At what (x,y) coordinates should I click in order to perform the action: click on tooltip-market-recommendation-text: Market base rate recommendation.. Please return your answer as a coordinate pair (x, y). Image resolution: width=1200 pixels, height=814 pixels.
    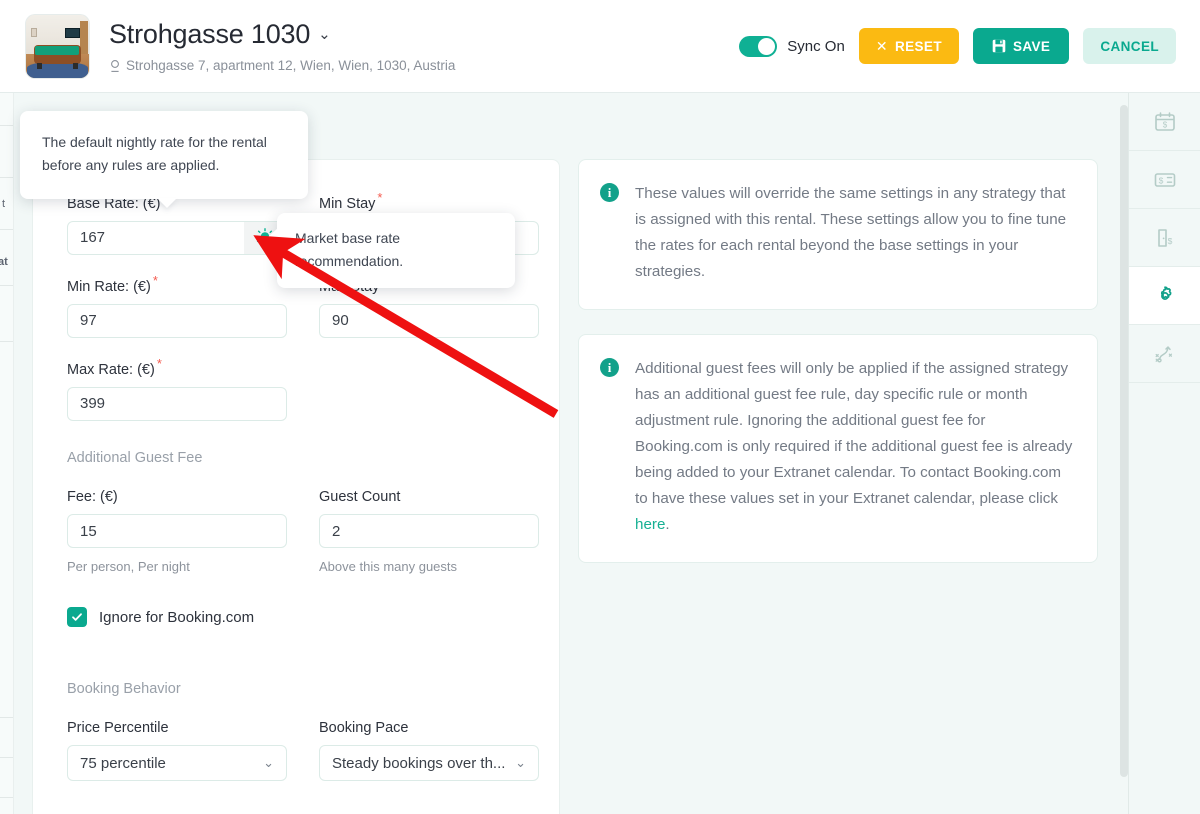
    Looking at the image, I should click on (349, 249).